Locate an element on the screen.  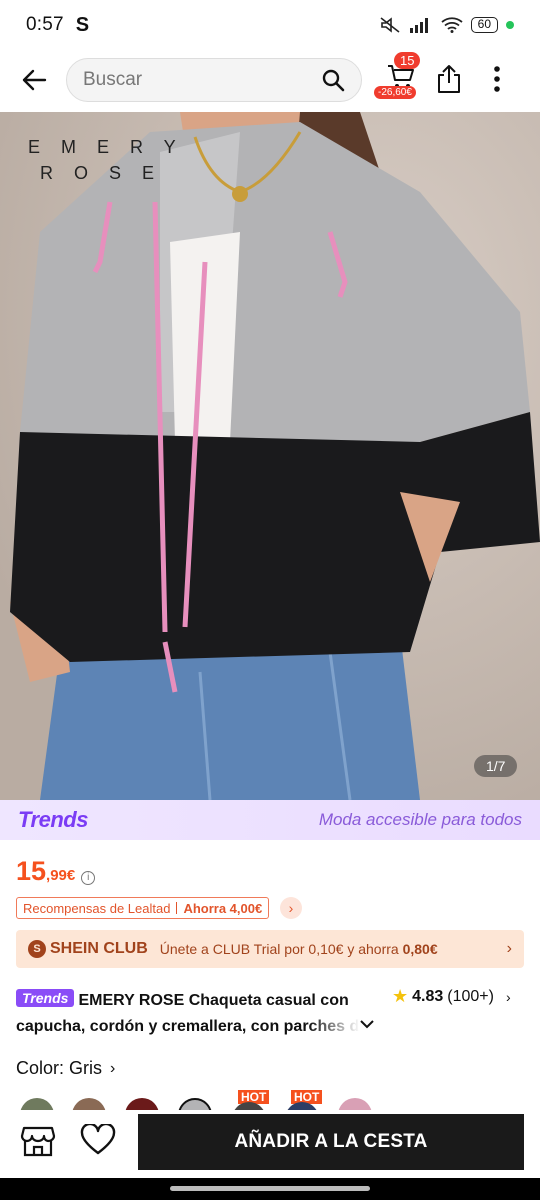
shein-club-logo: S SHEIN CLUB is located at coordinates (88, 949).